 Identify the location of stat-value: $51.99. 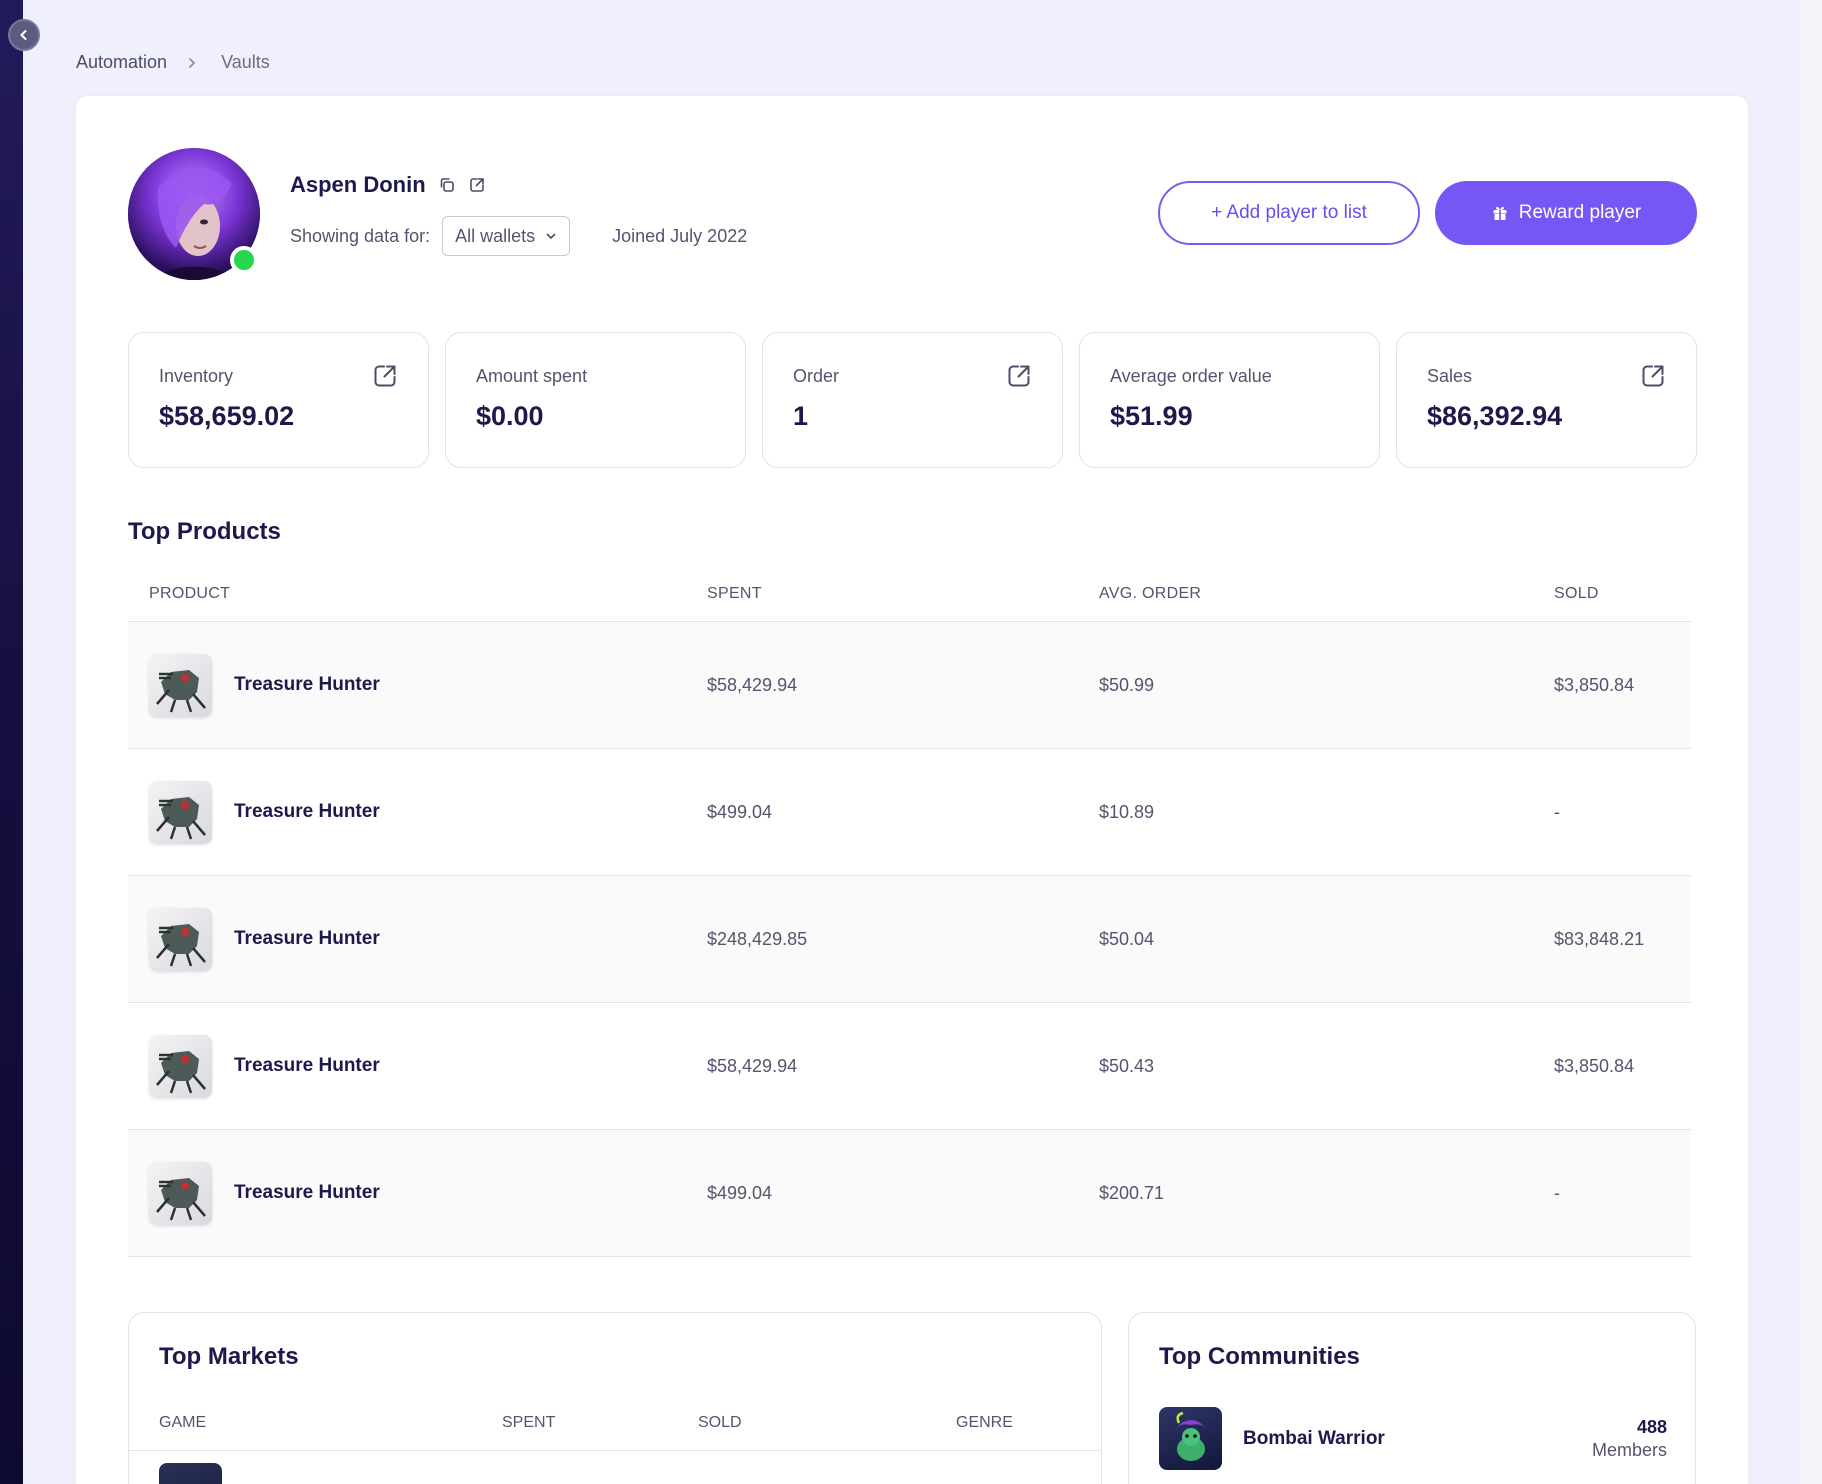
(1151, 416).